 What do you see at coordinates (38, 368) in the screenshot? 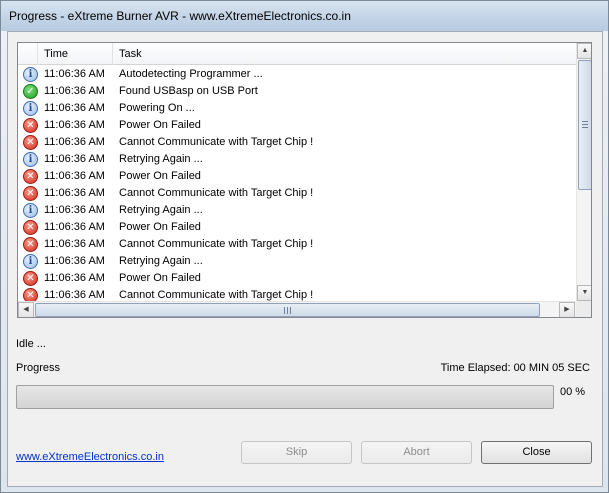
I see `progress-label: Progress` at bounding box center [38, 368].